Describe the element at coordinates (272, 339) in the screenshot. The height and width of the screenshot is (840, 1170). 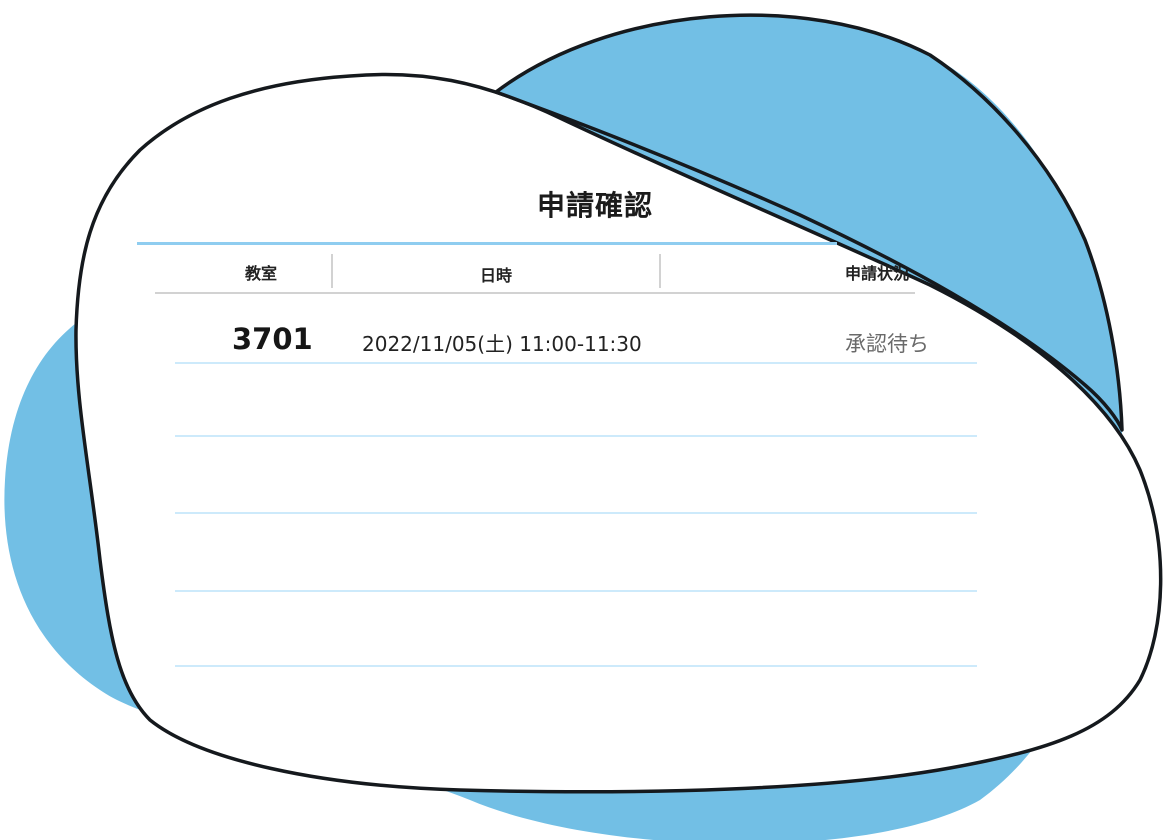
I see `room-number: 3701` at that location.